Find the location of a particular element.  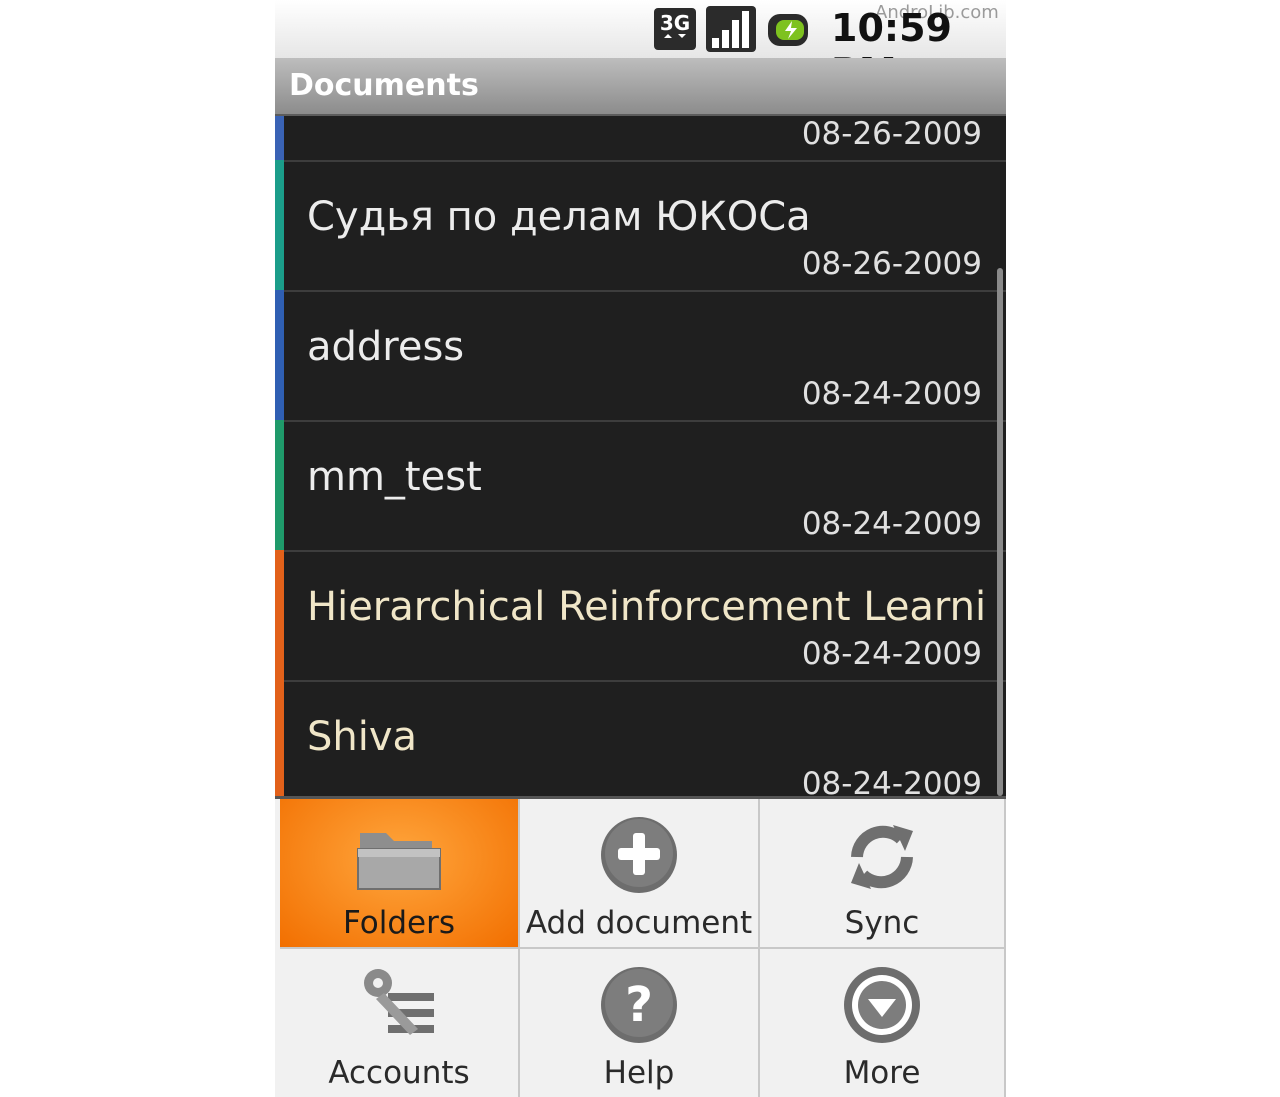

document-name: Судья по делам ЮКОСа is located at coordinates (559, 217).